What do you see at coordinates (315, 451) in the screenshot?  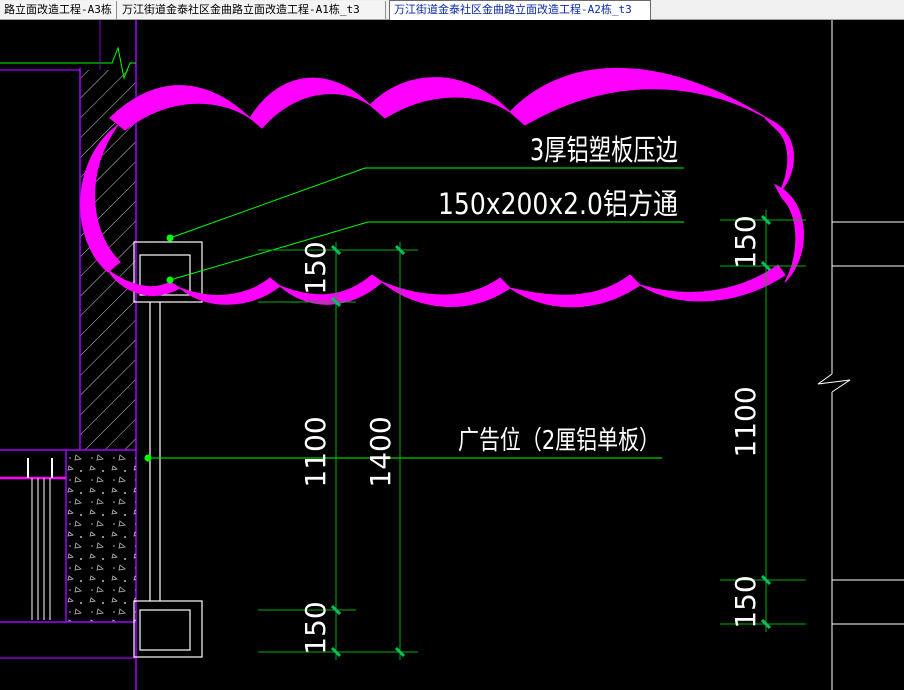 I see `dim-text-middle-left: 1100` at bounding box center [315, 451].